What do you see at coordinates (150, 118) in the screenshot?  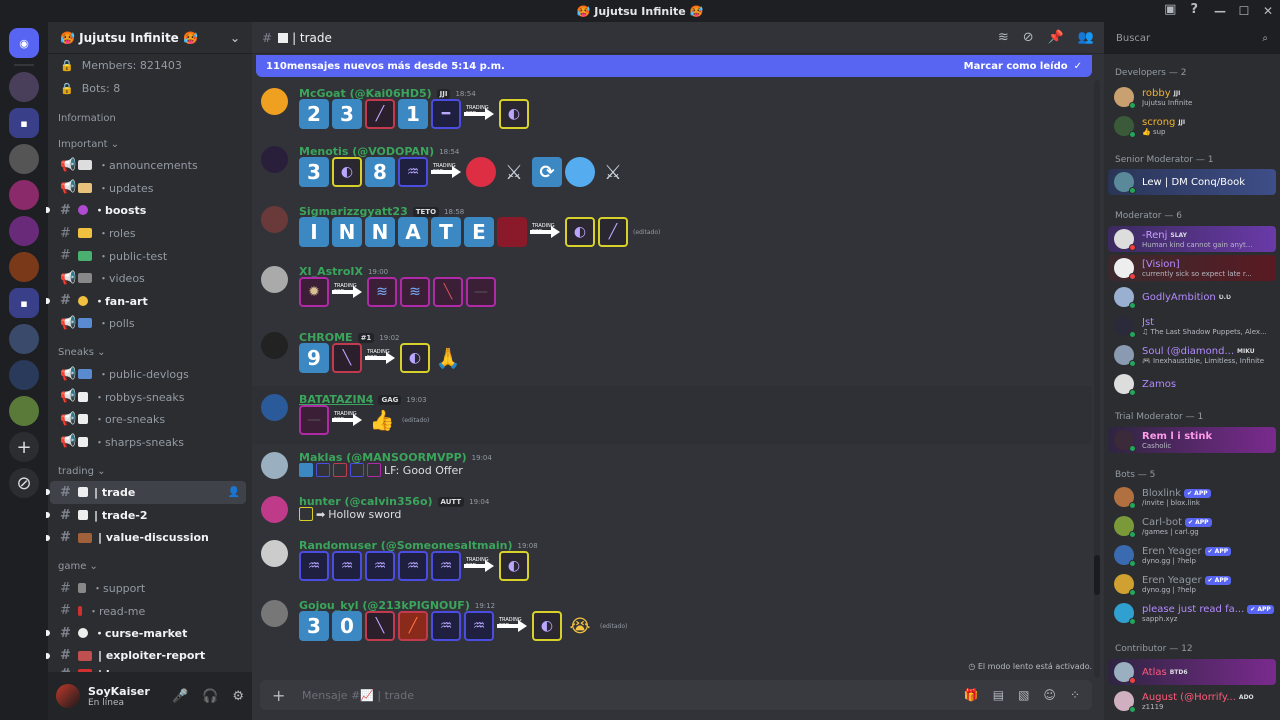 I see `category-information: Information` at bounding box center [150, 118].